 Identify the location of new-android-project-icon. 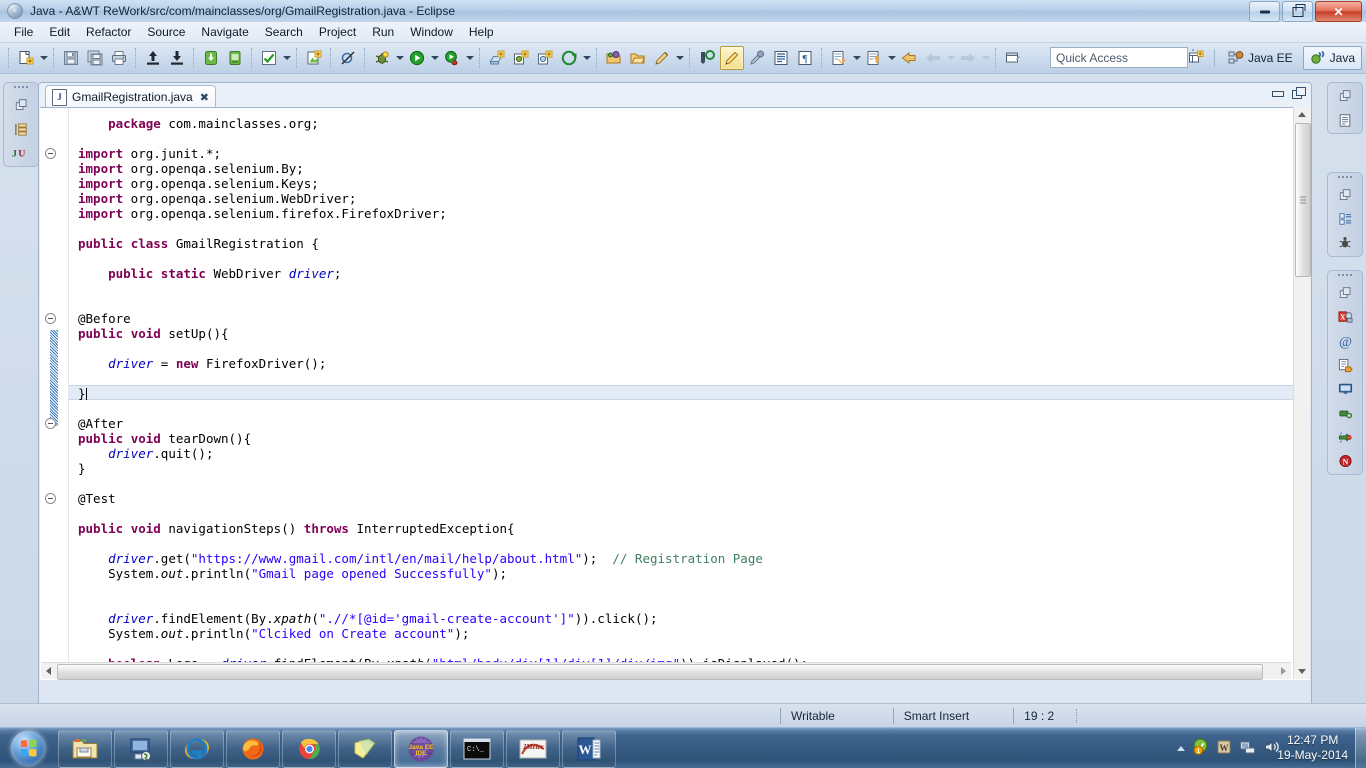
(314, 58).